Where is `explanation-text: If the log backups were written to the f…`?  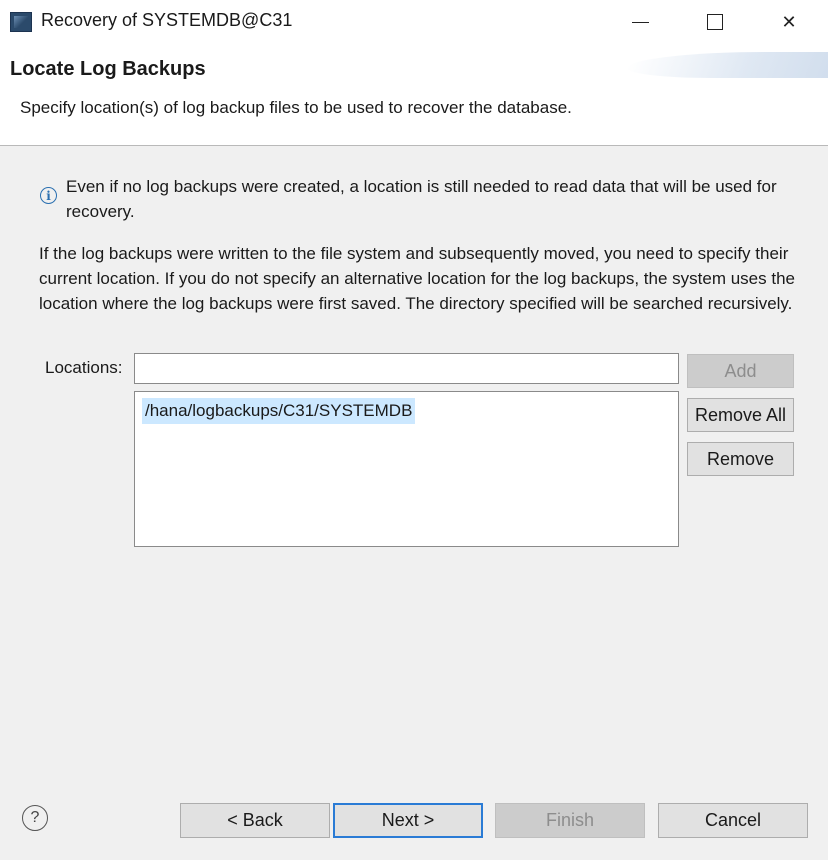 explanation-text: If the log backups were written to the f… is located at coordinates (417, 278).